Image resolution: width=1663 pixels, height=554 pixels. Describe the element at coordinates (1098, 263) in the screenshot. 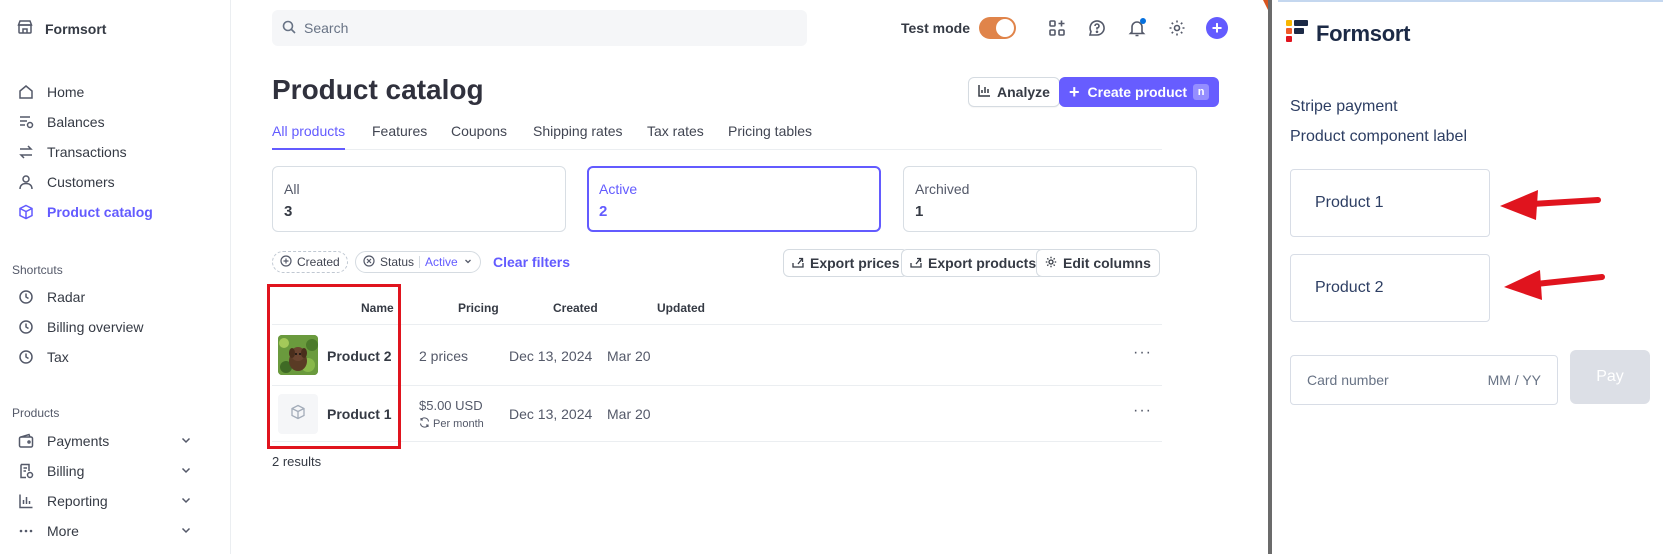

I see `edit-columns-button: Edit columns` at that location.